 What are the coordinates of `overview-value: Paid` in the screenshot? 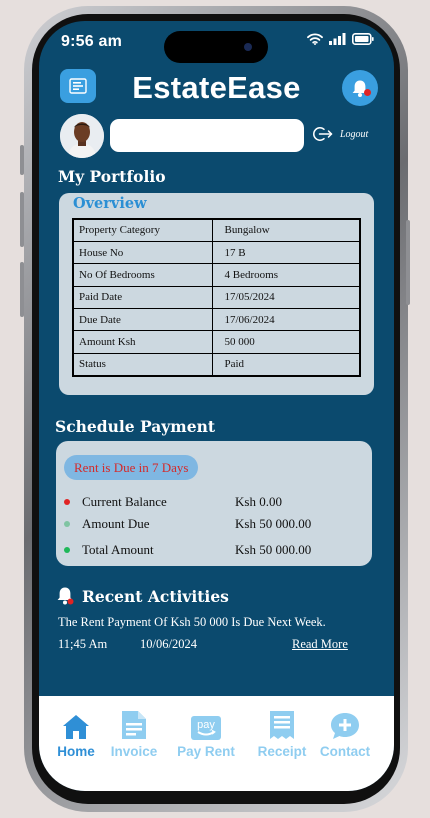 It's located at (286, 364).